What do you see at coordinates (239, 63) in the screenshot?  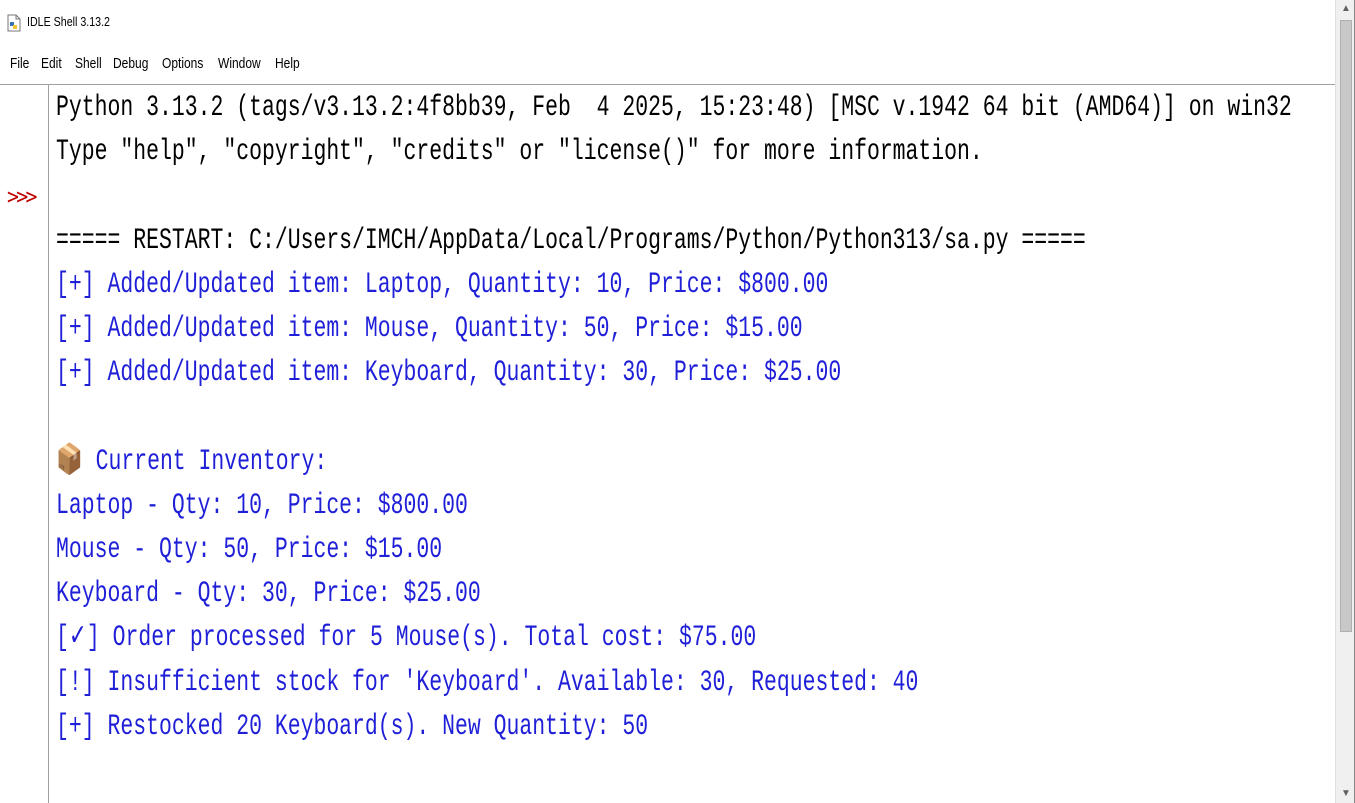 I see `menu-window: Window` at bounding box center [239, 63].